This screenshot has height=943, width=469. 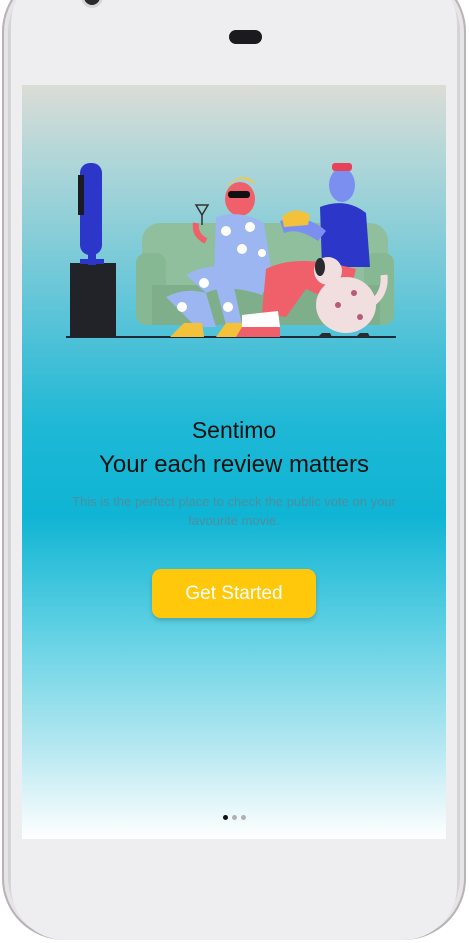 I want to click on page-dot-active, so click(x=225, y=817).